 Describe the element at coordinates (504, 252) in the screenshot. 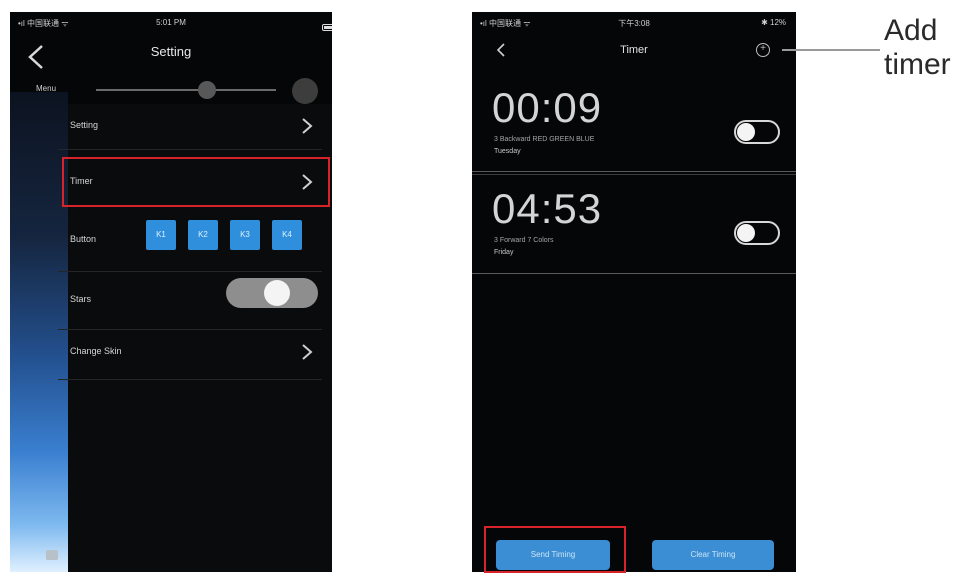

I see `timer-day-text: Friday` at that location.